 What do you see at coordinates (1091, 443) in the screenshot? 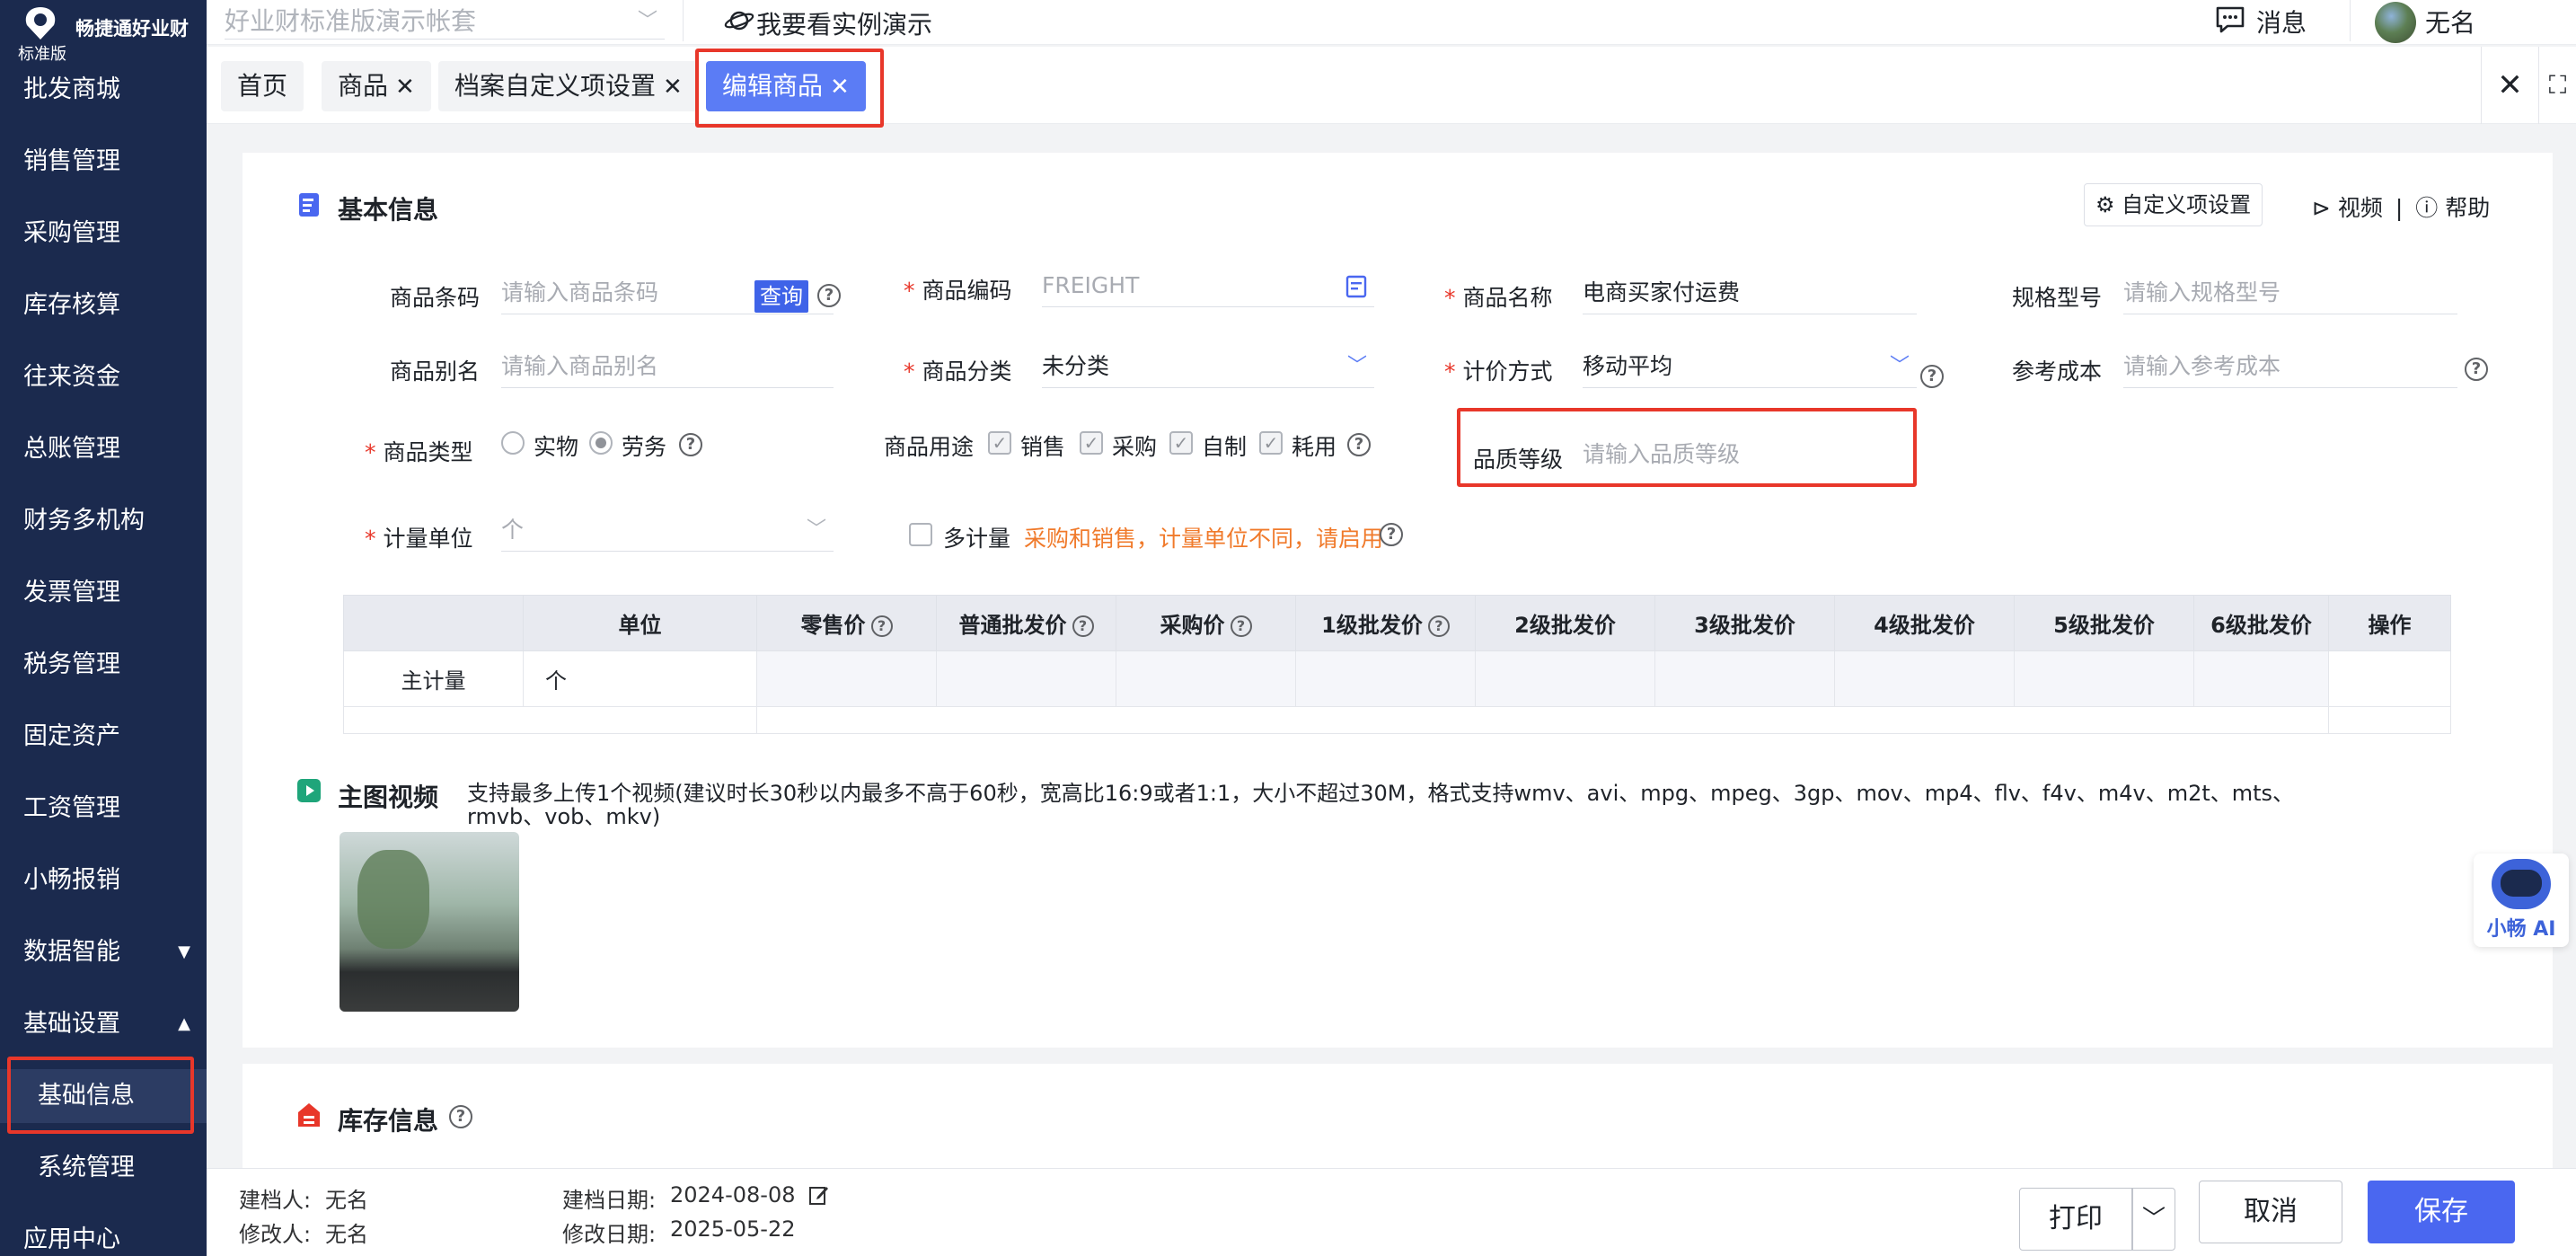
I see `usage-checkbox-purchase: ✓` at bounding box center [1091, 443].